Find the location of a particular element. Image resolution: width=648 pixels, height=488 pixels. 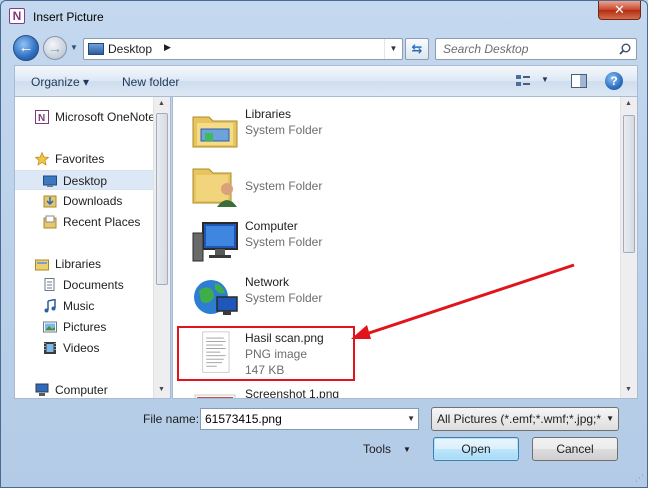

sidebar-item-label: Recent Places is located at coordinates (102, 222).